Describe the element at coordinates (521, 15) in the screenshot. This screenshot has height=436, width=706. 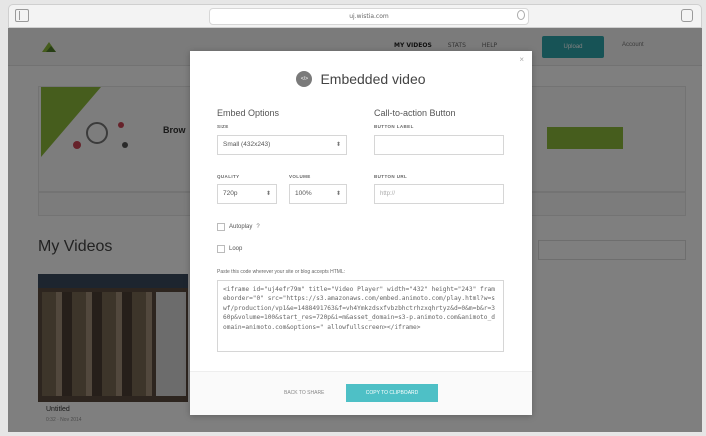
I see `reload-icon` at that location.